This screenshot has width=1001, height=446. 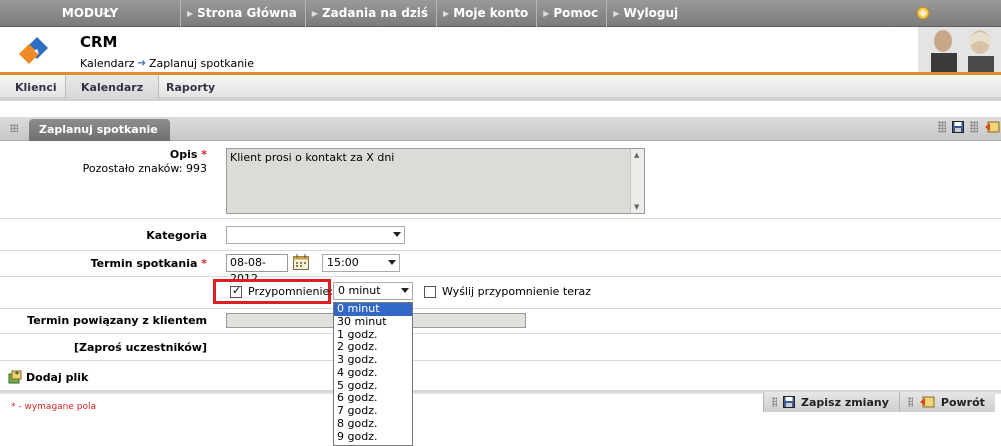 What do you see at coordinates (831, 402) in the screenshot?
I see `save-changes-button: Zapisz zmiany` at bounding box center [831, 402].